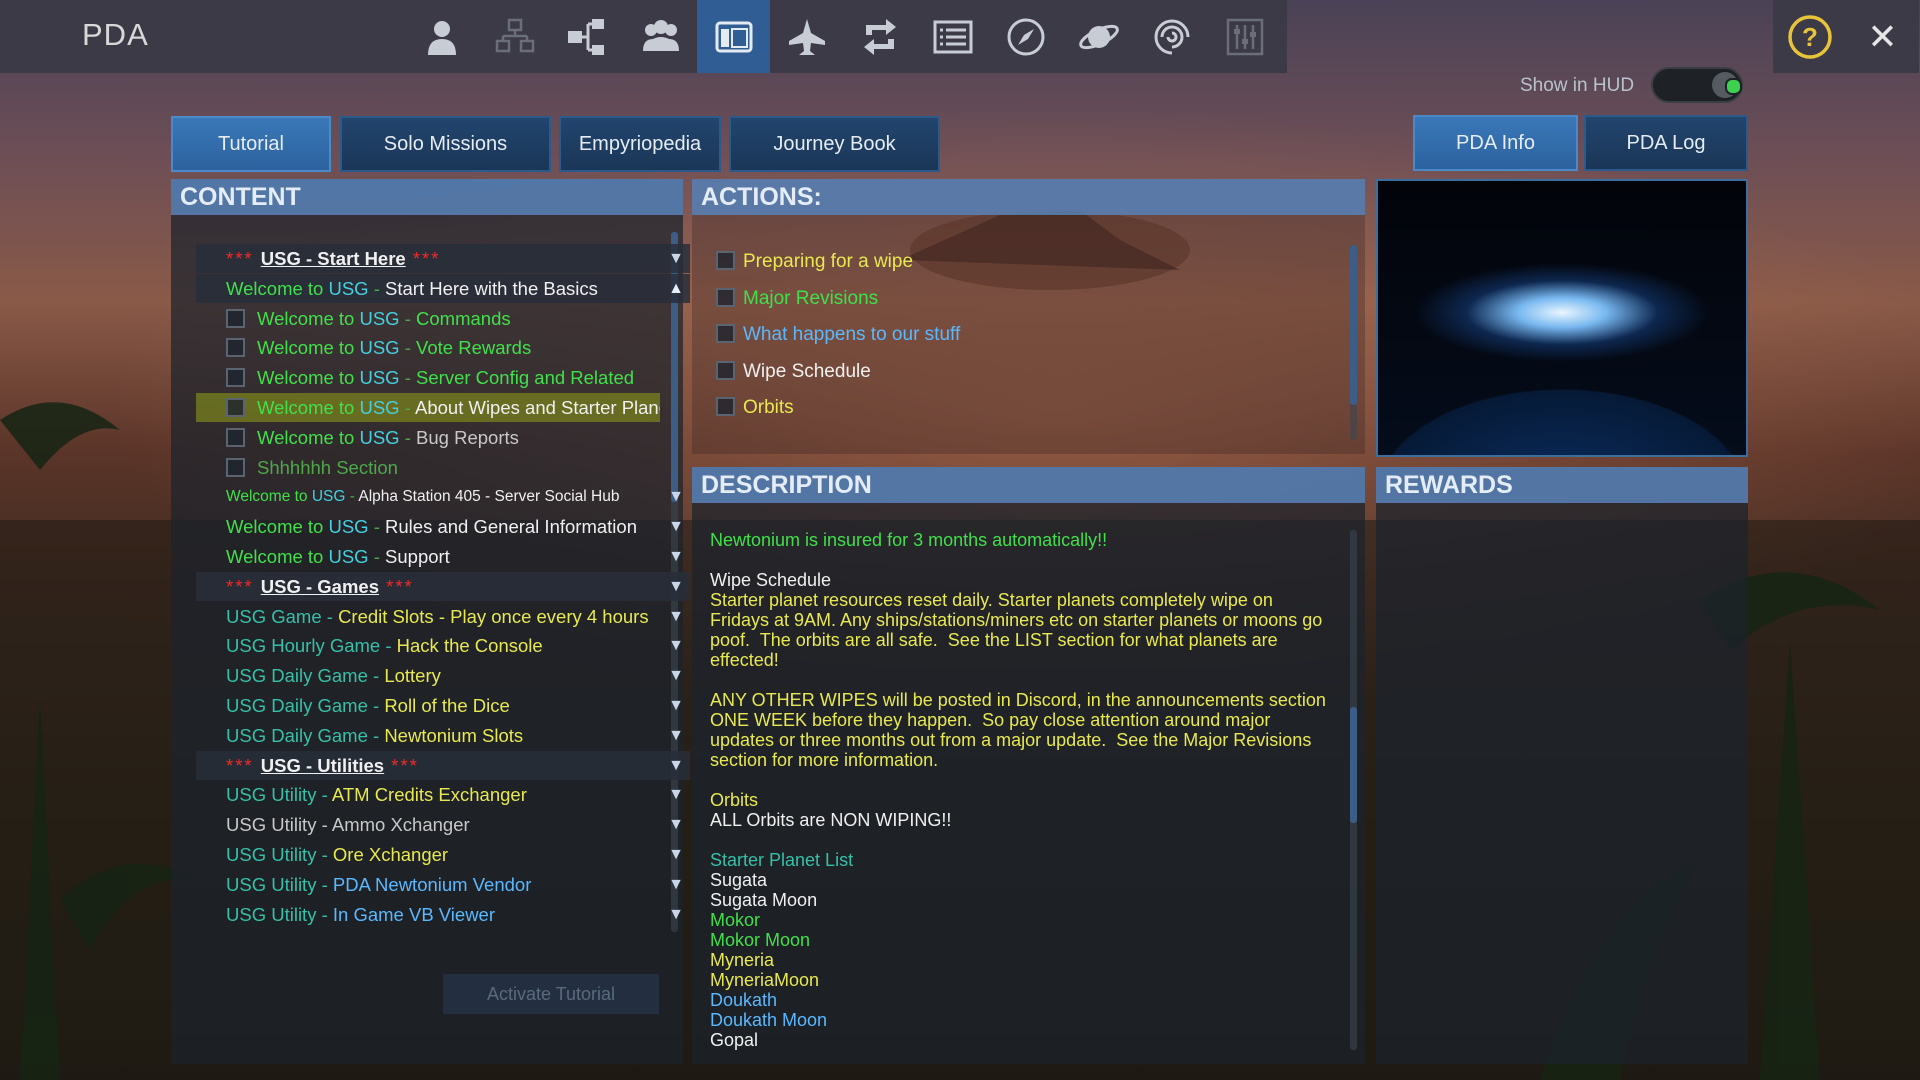 This screenshot has width=1920, height=1080. What do you see at coordinates (443, 824) in the screenshot?
I see `content-list-item: USG Utility - Ammo Xchanger ▼` at bounding box center [443, 824].